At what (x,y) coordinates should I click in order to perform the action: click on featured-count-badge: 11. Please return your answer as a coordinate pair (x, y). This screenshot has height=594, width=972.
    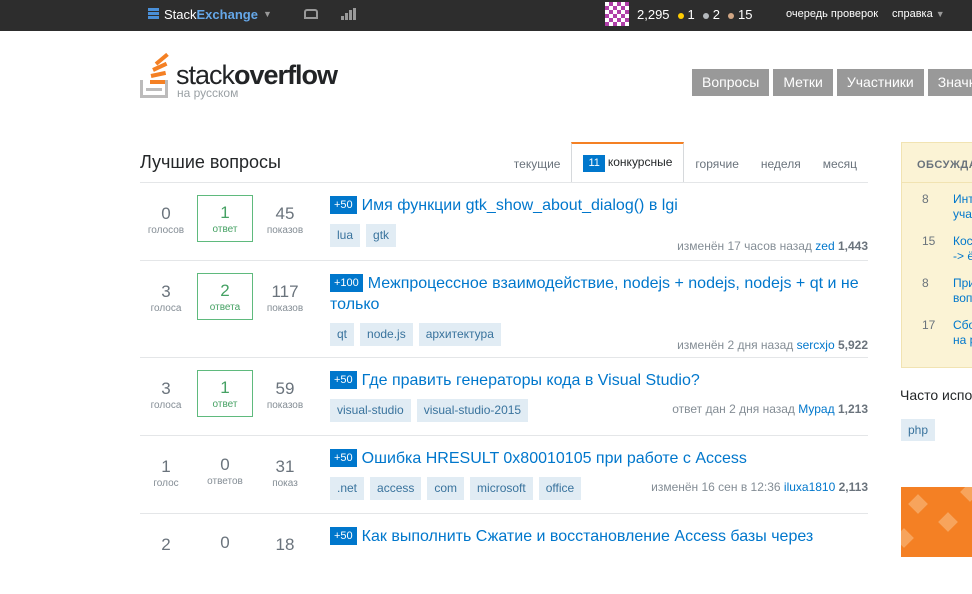
    Looking at the image, I should click on (594, 163).